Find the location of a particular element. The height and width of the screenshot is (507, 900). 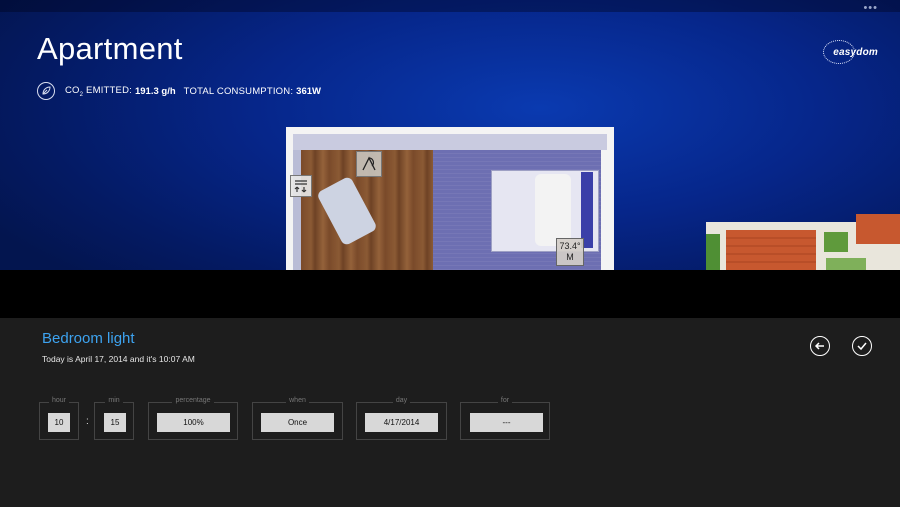

co2-label: CO2 EMITTED: is located at coordinates (98, 91).